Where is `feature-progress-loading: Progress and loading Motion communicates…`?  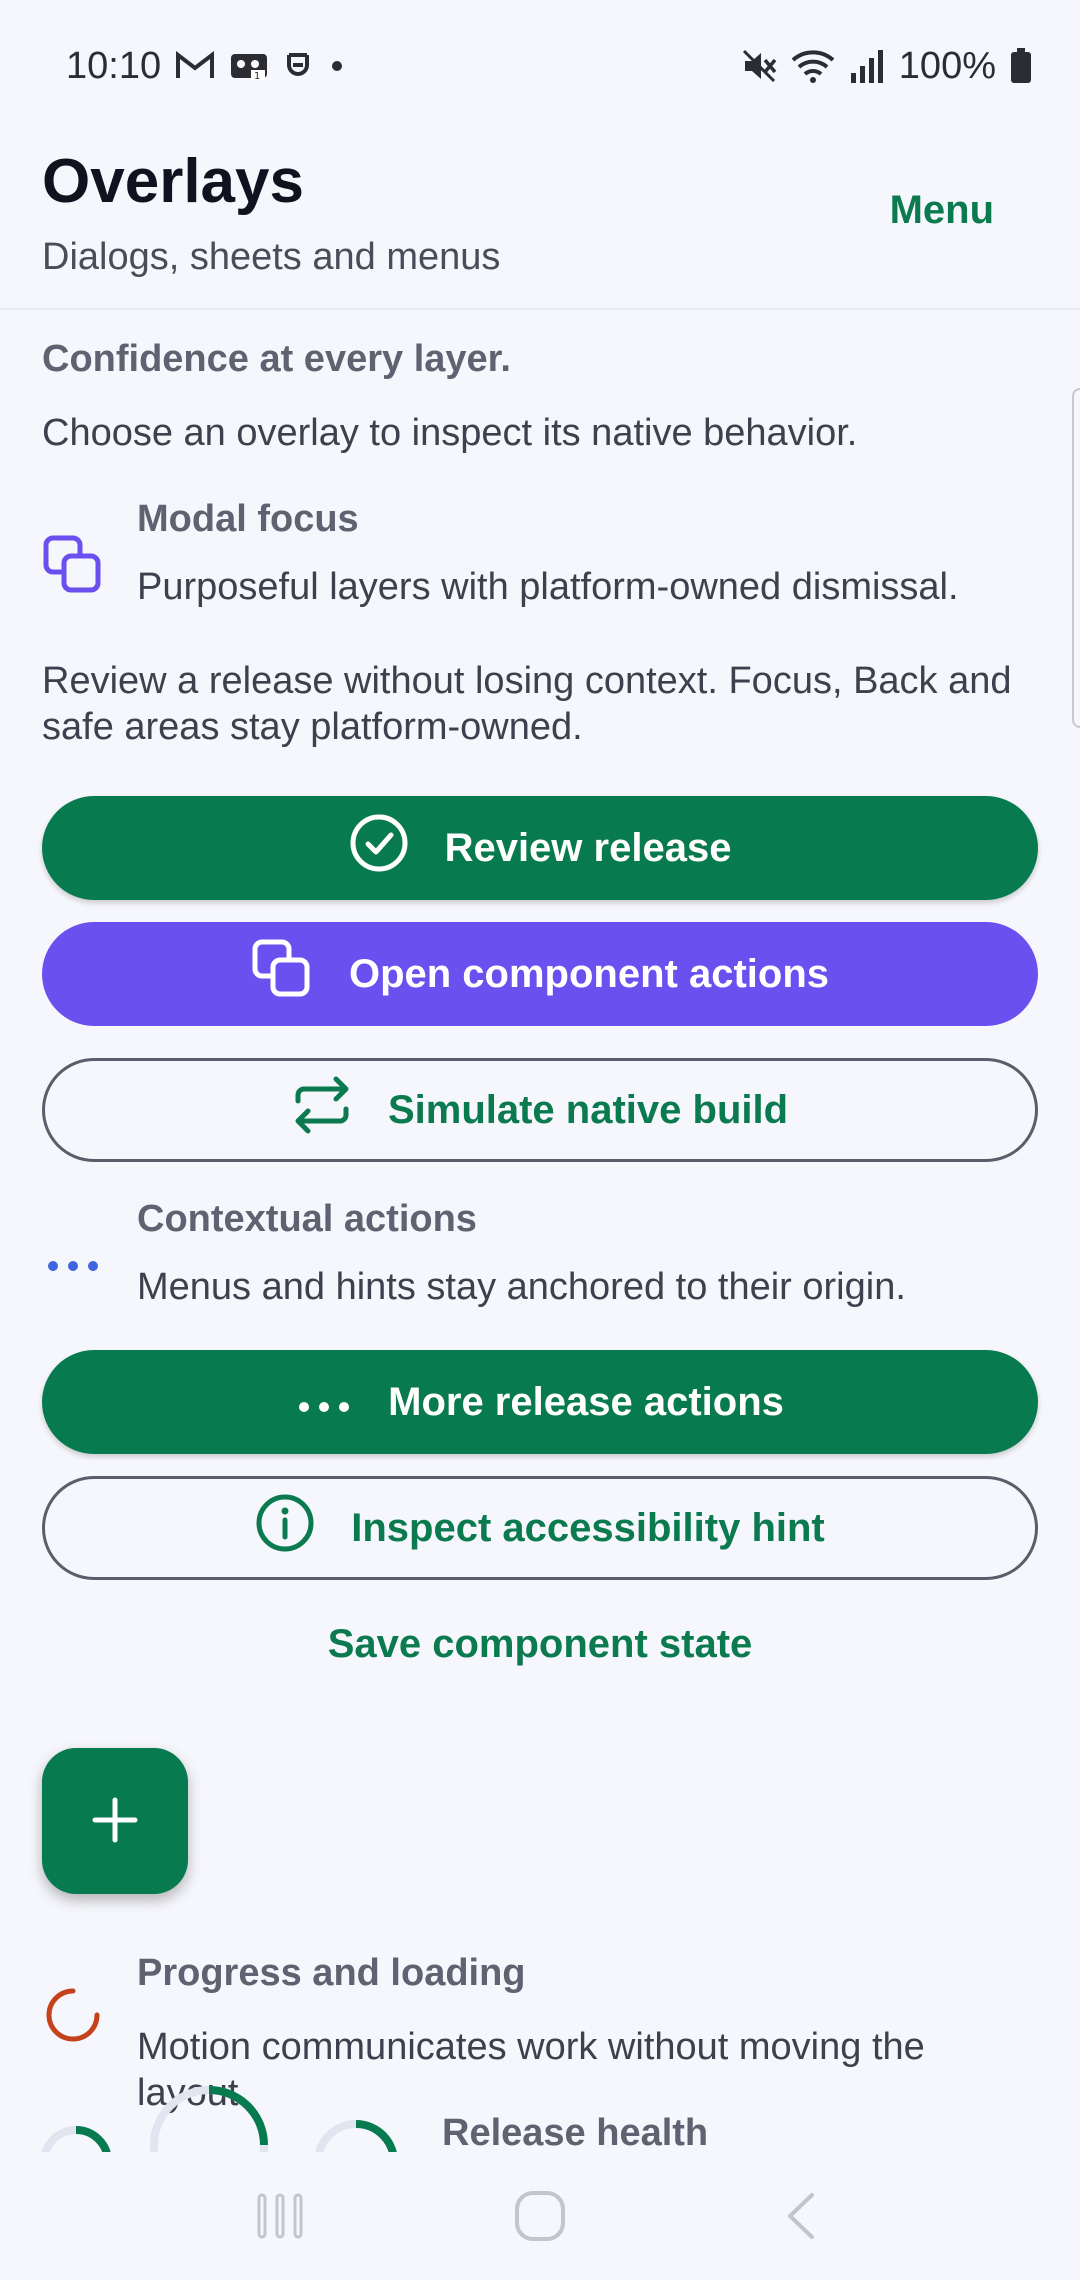
feature-progress-loading: Progress and loading Motion communicates… is located at coordinates (540, 2033).